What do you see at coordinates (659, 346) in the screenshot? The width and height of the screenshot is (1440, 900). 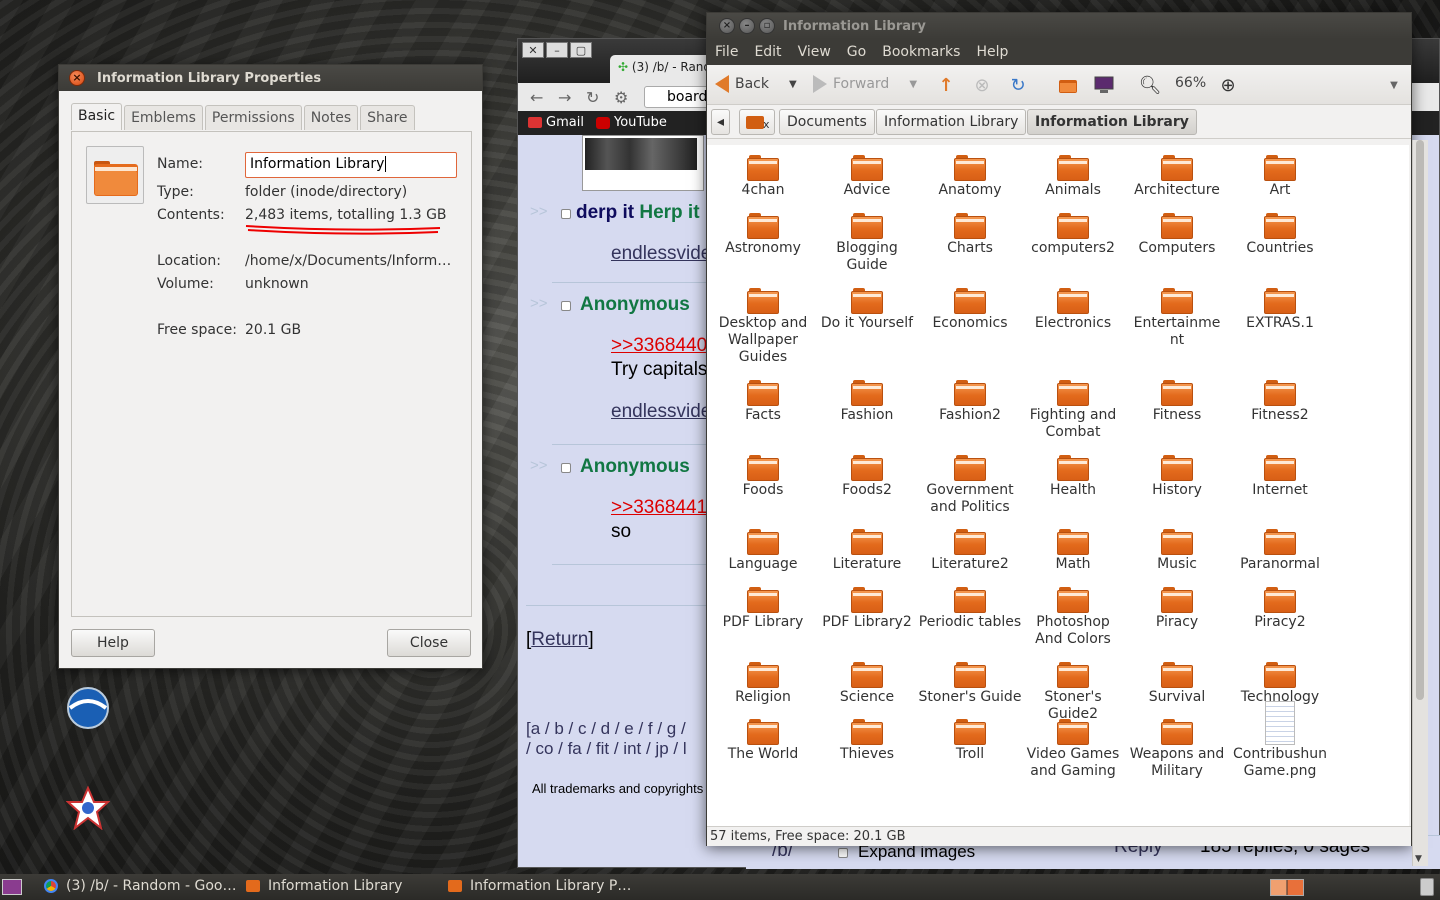 I see `post-quote-link: >>3368440` at bounding box center [659, 346].